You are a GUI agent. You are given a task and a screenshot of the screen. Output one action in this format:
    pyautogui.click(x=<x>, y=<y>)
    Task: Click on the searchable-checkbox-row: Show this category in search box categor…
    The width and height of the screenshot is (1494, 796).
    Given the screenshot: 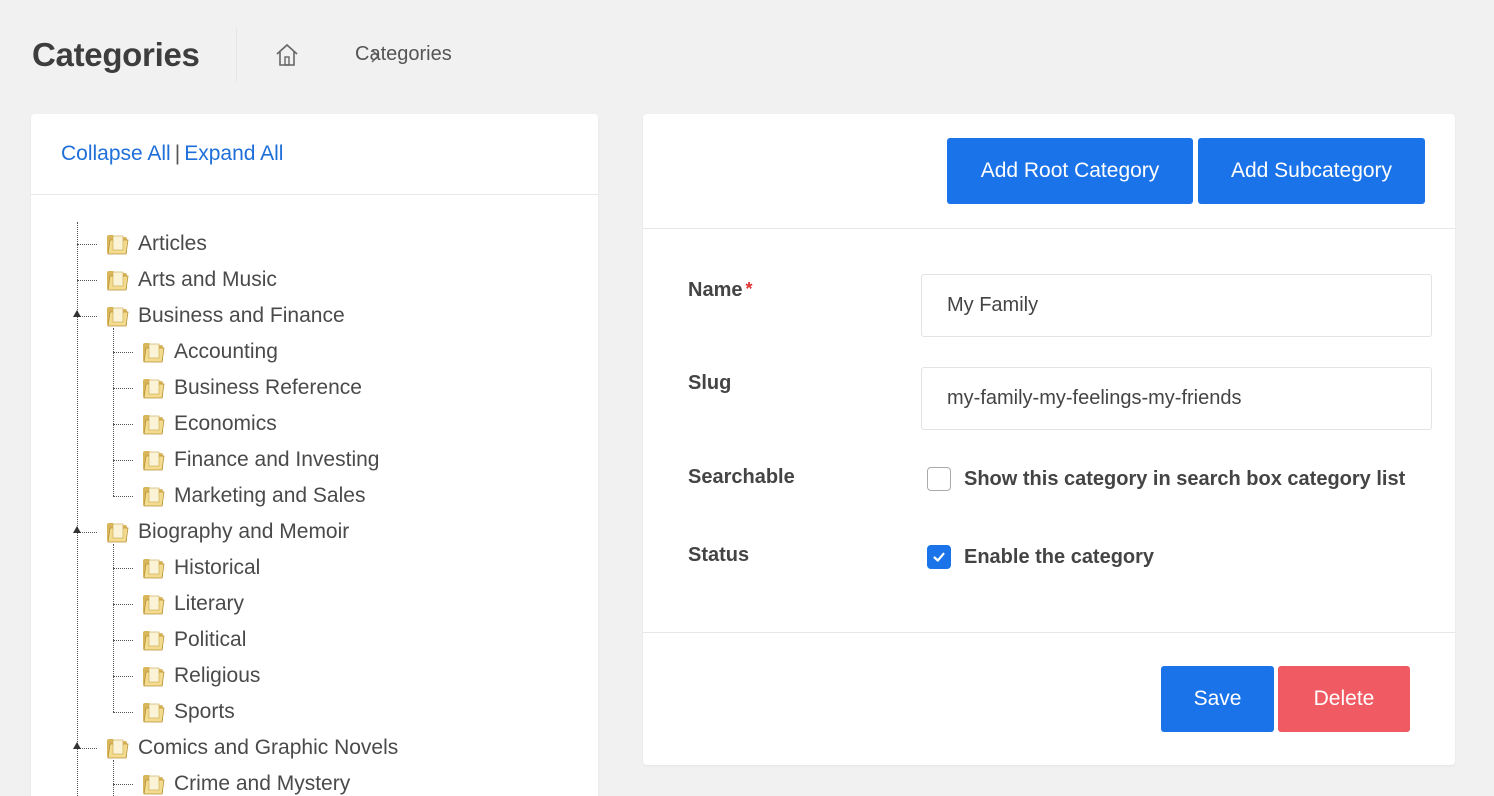 What is the action you would take?
    pyautogui.click(x=1166, y=479)
    